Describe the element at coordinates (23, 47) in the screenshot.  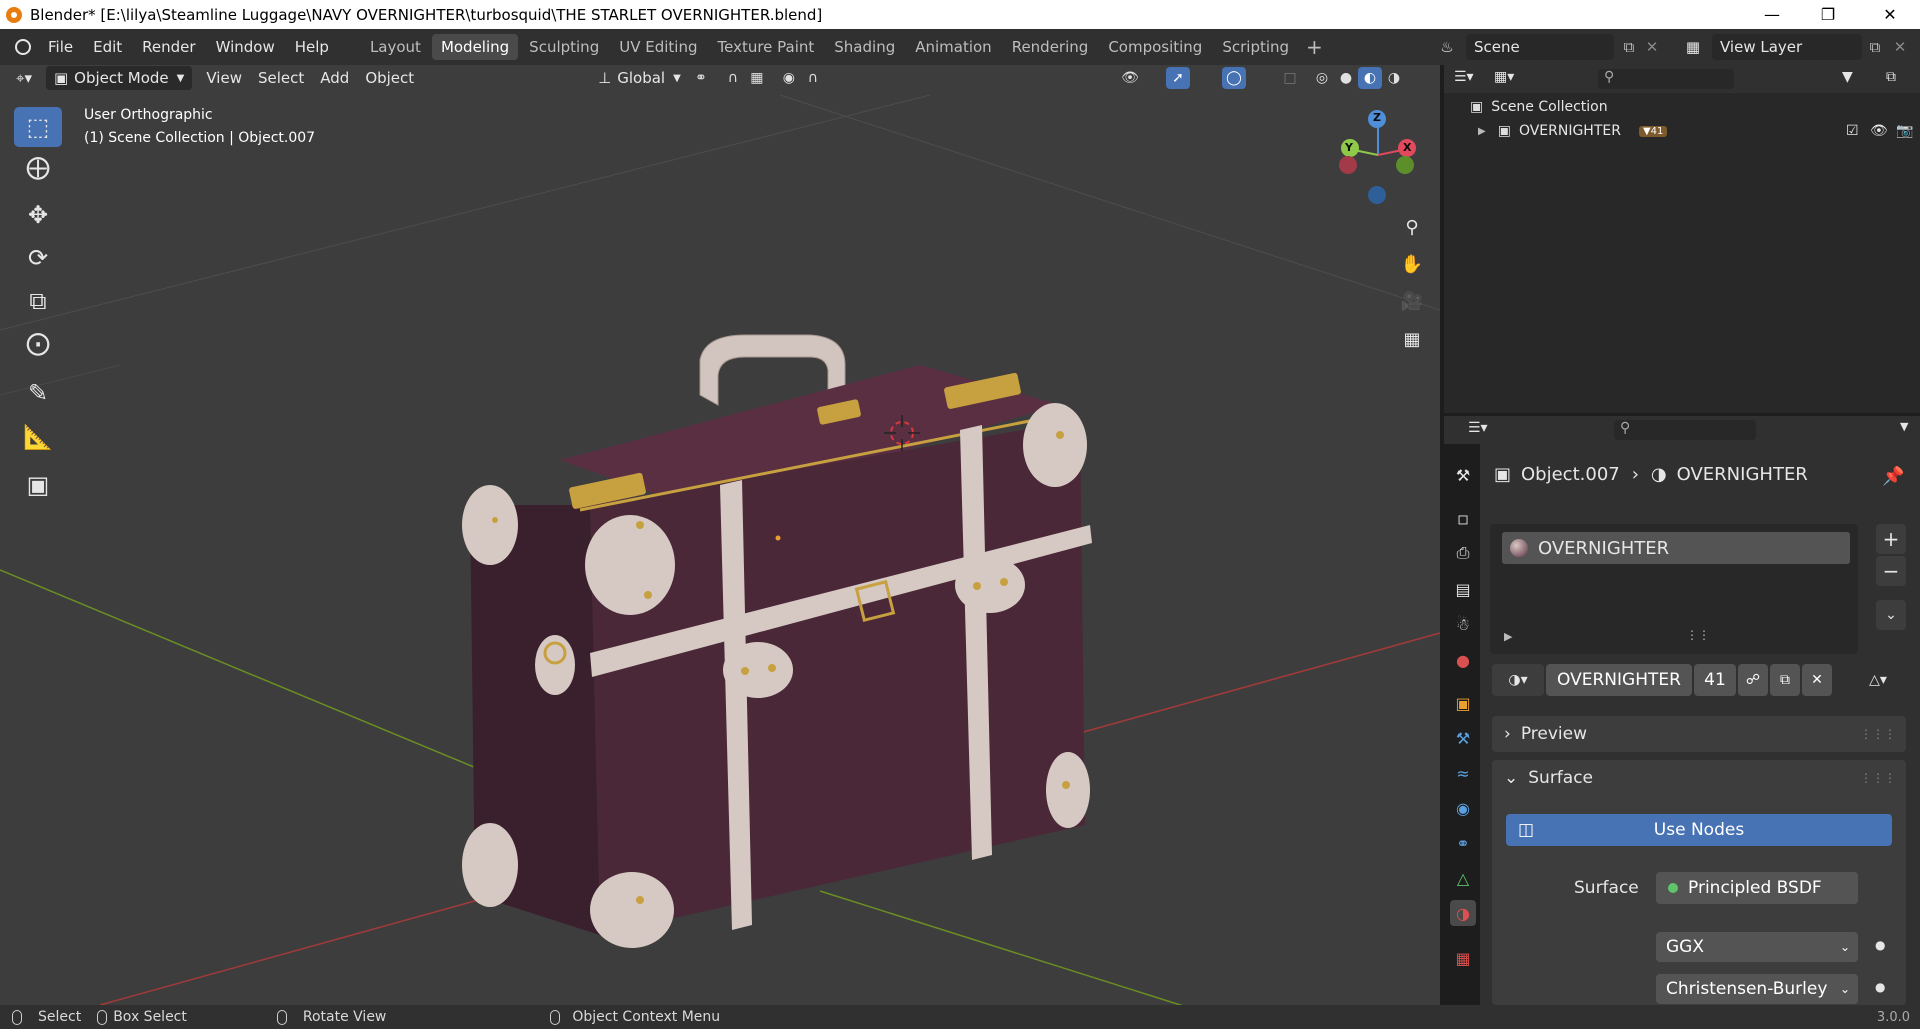
I see `blender-menu-icon` at that location.